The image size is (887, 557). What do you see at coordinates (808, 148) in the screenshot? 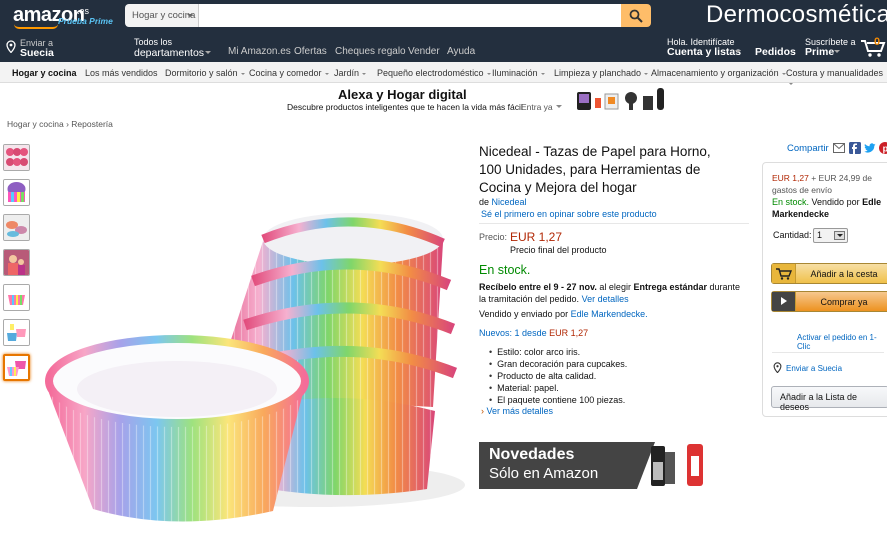
I see `share-button: Compartir` at bounding box center [808, 148].